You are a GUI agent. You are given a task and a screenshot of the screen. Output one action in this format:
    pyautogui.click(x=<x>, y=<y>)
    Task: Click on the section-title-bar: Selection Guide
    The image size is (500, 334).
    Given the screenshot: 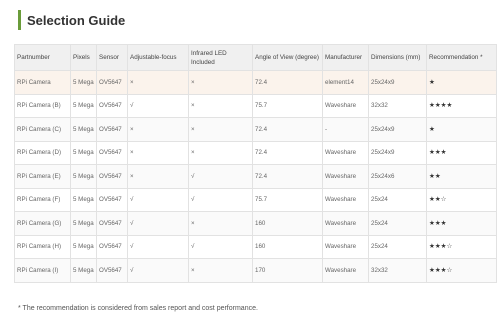 What is the action you would take?
    pyautogui.click(x=71, y=20)
    